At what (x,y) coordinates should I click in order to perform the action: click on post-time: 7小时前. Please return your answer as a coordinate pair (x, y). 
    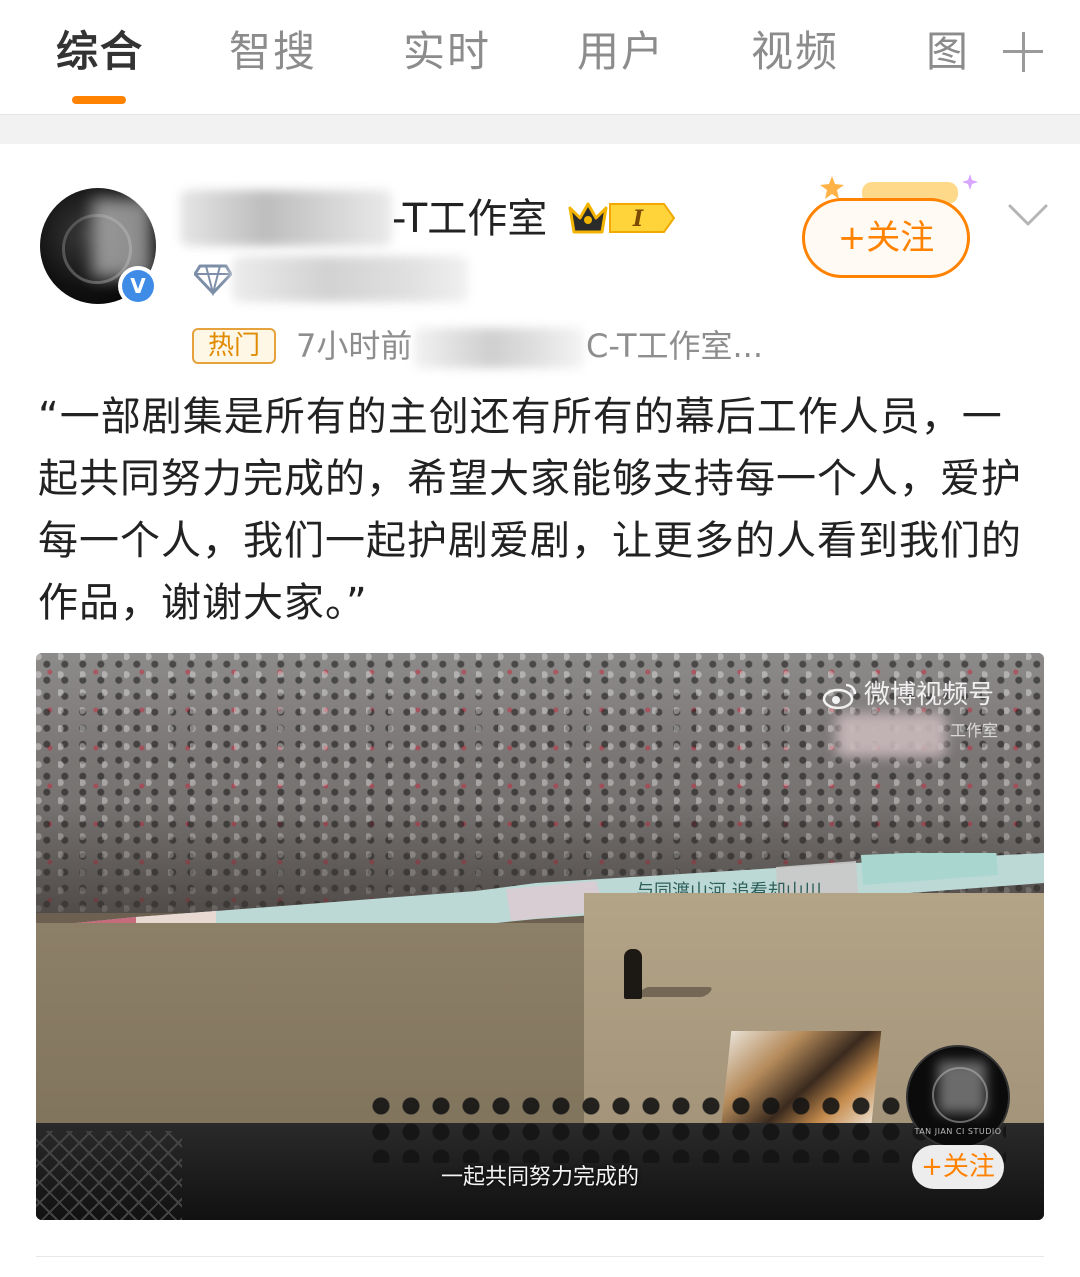
    Looking at the image, I should click on (354, 346).